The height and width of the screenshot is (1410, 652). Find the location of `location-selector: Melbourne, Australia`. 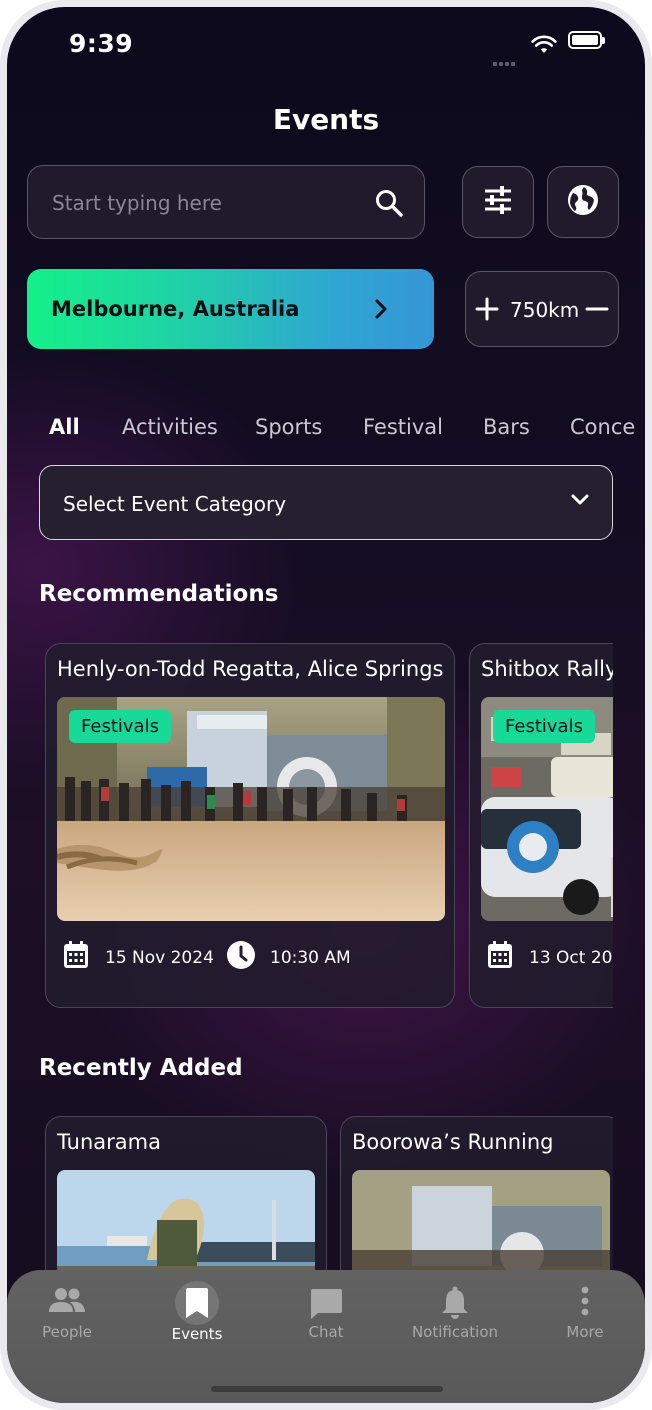

location-selector: Melbourne, Australia is located at coordinates (230, 309).